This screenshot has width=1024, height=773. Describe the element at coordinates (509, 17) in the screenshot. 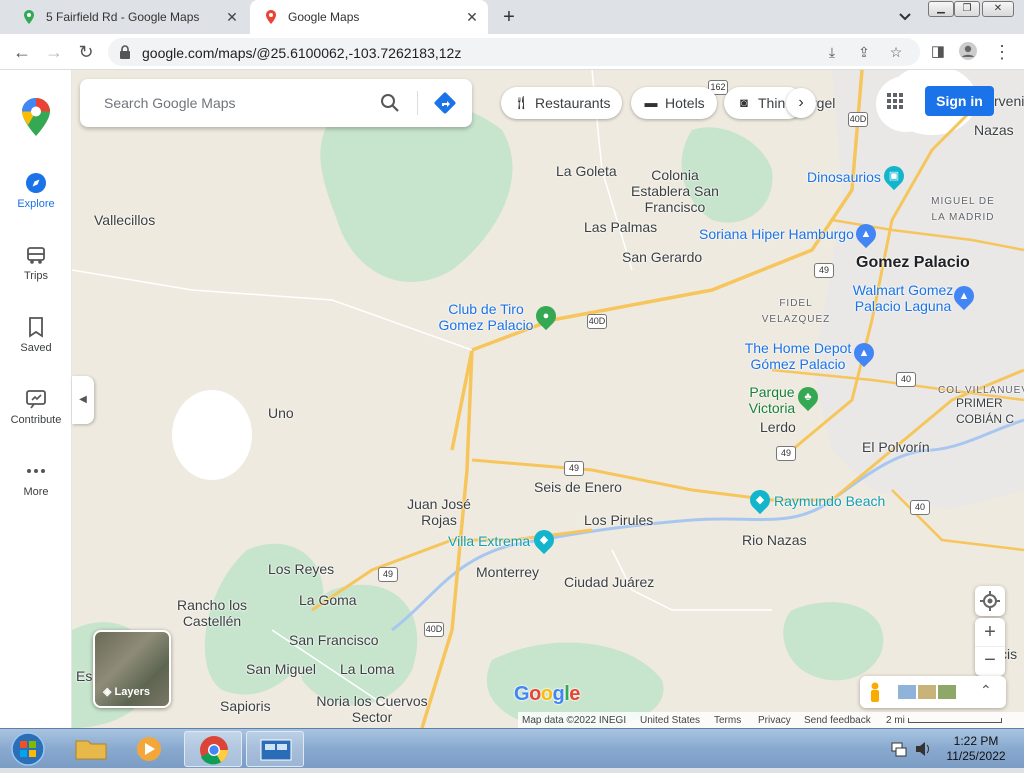

I see `new-tab-button: +` at that location.